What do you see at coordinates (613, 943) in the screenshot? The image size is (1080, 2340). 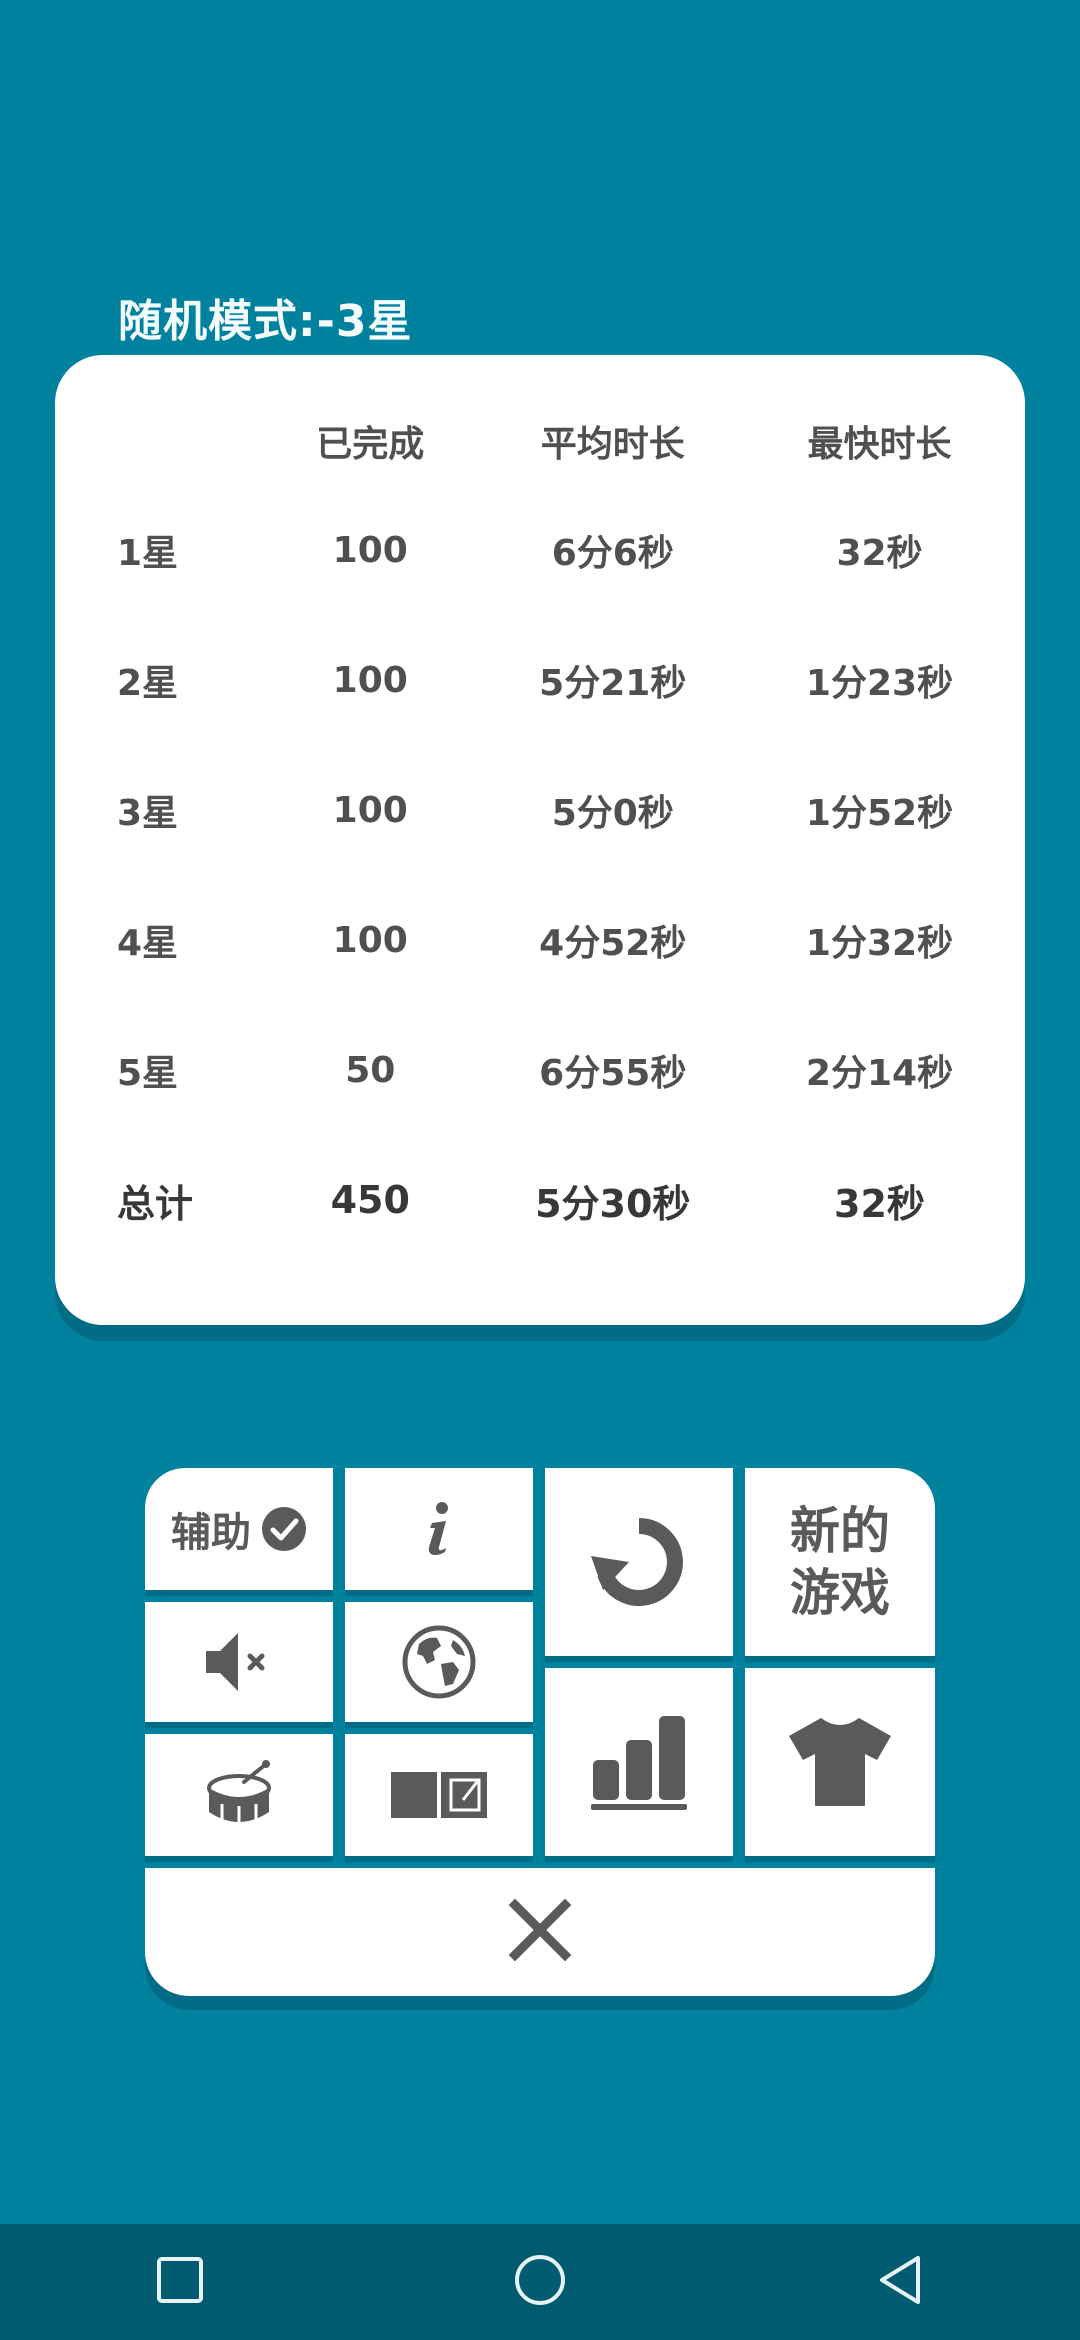 I see `average-time-cell: 4分52秒` at bounding box center [613, 943].